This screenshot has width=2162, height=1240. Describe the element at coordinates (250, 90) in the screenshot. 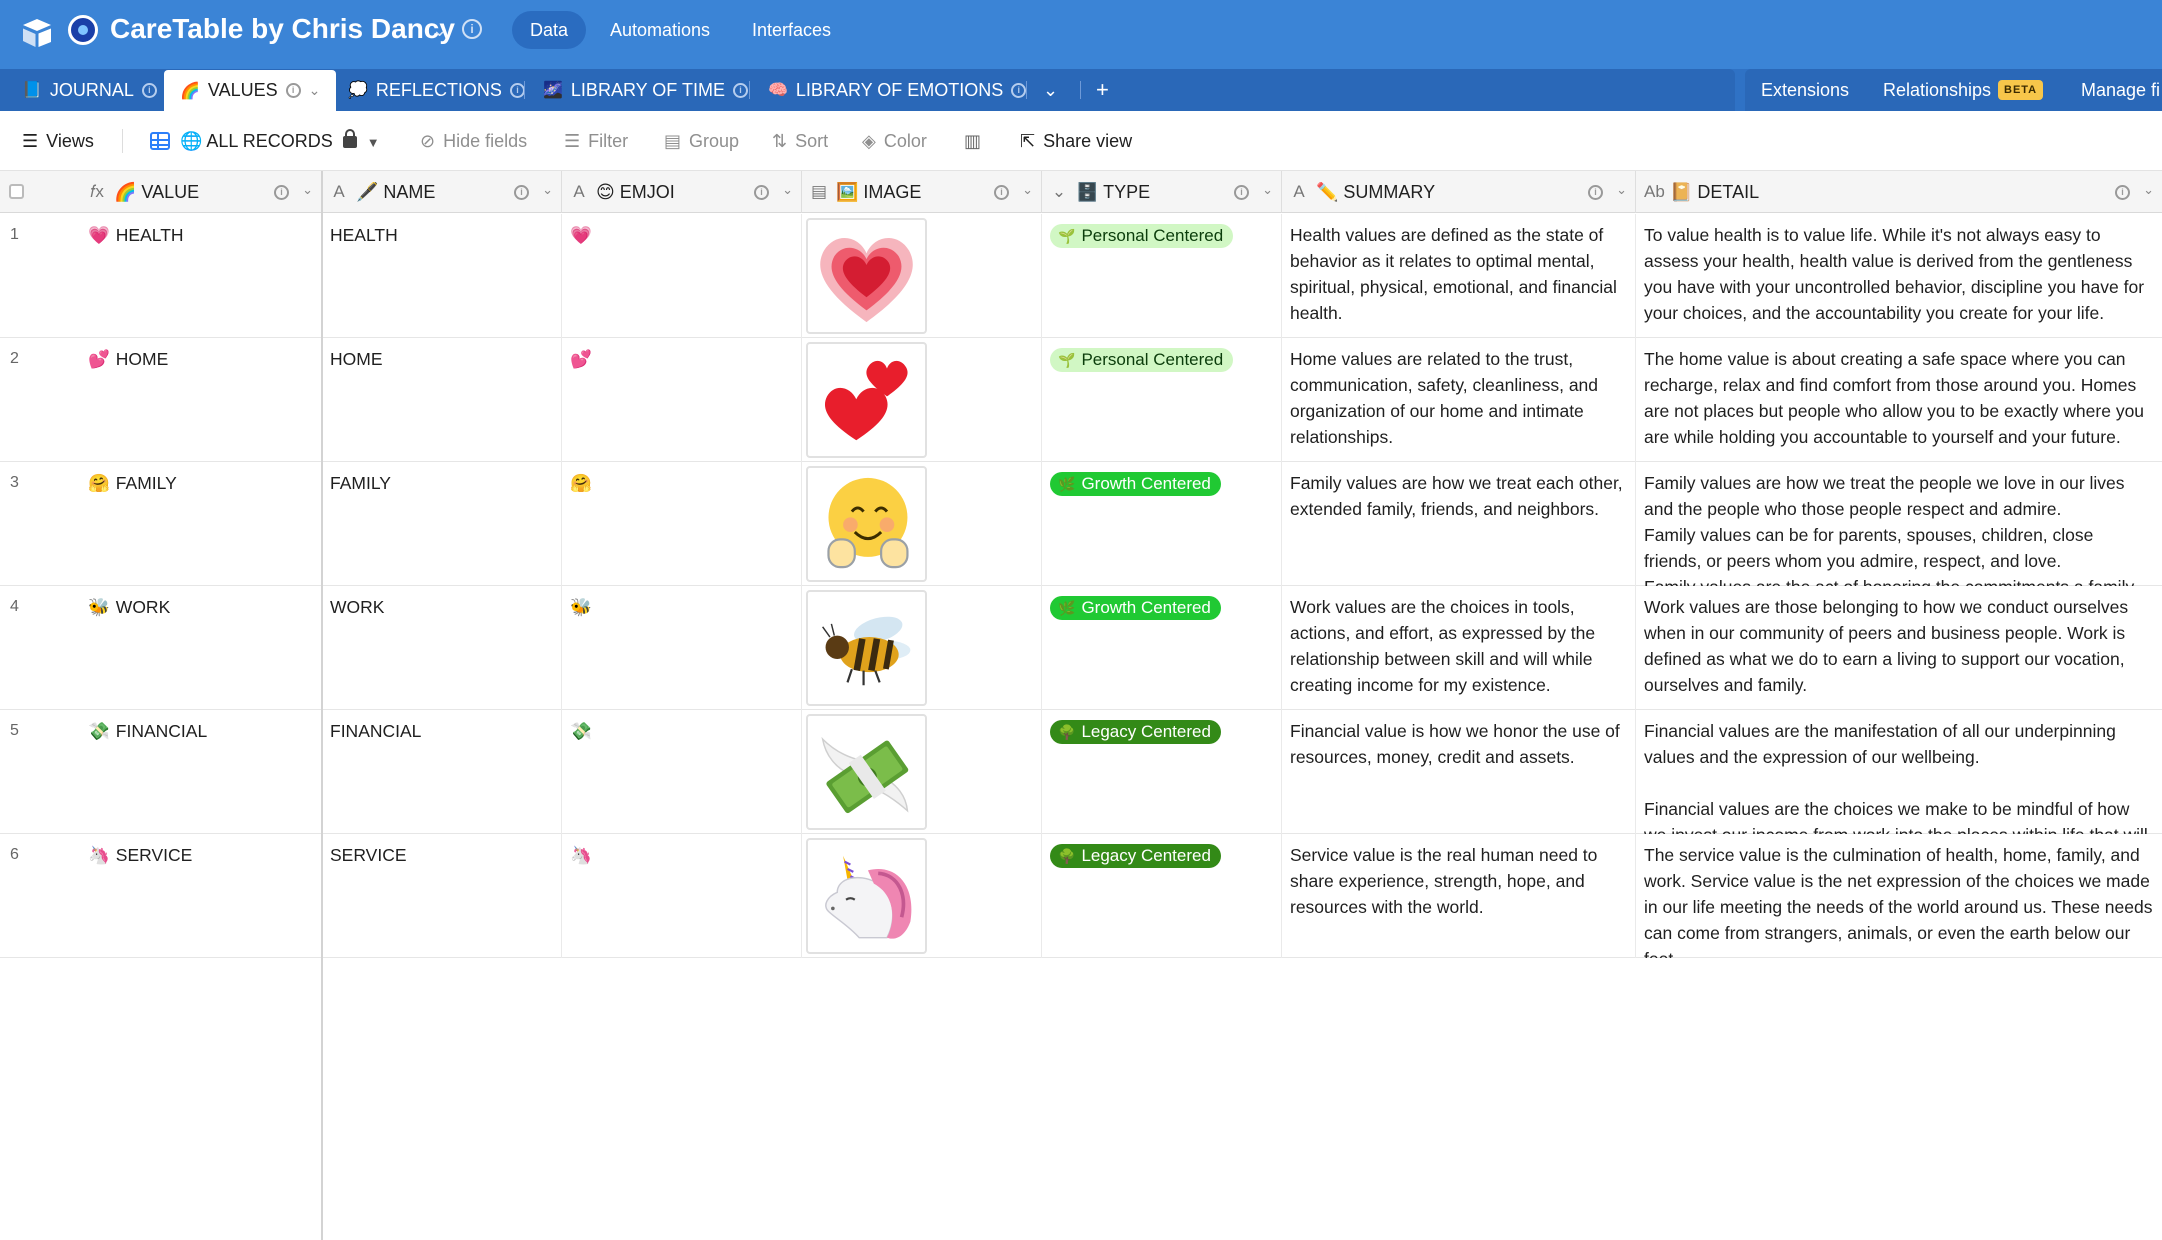

I see `tab-values: 🌈 VALUES i ⌄` at that location.